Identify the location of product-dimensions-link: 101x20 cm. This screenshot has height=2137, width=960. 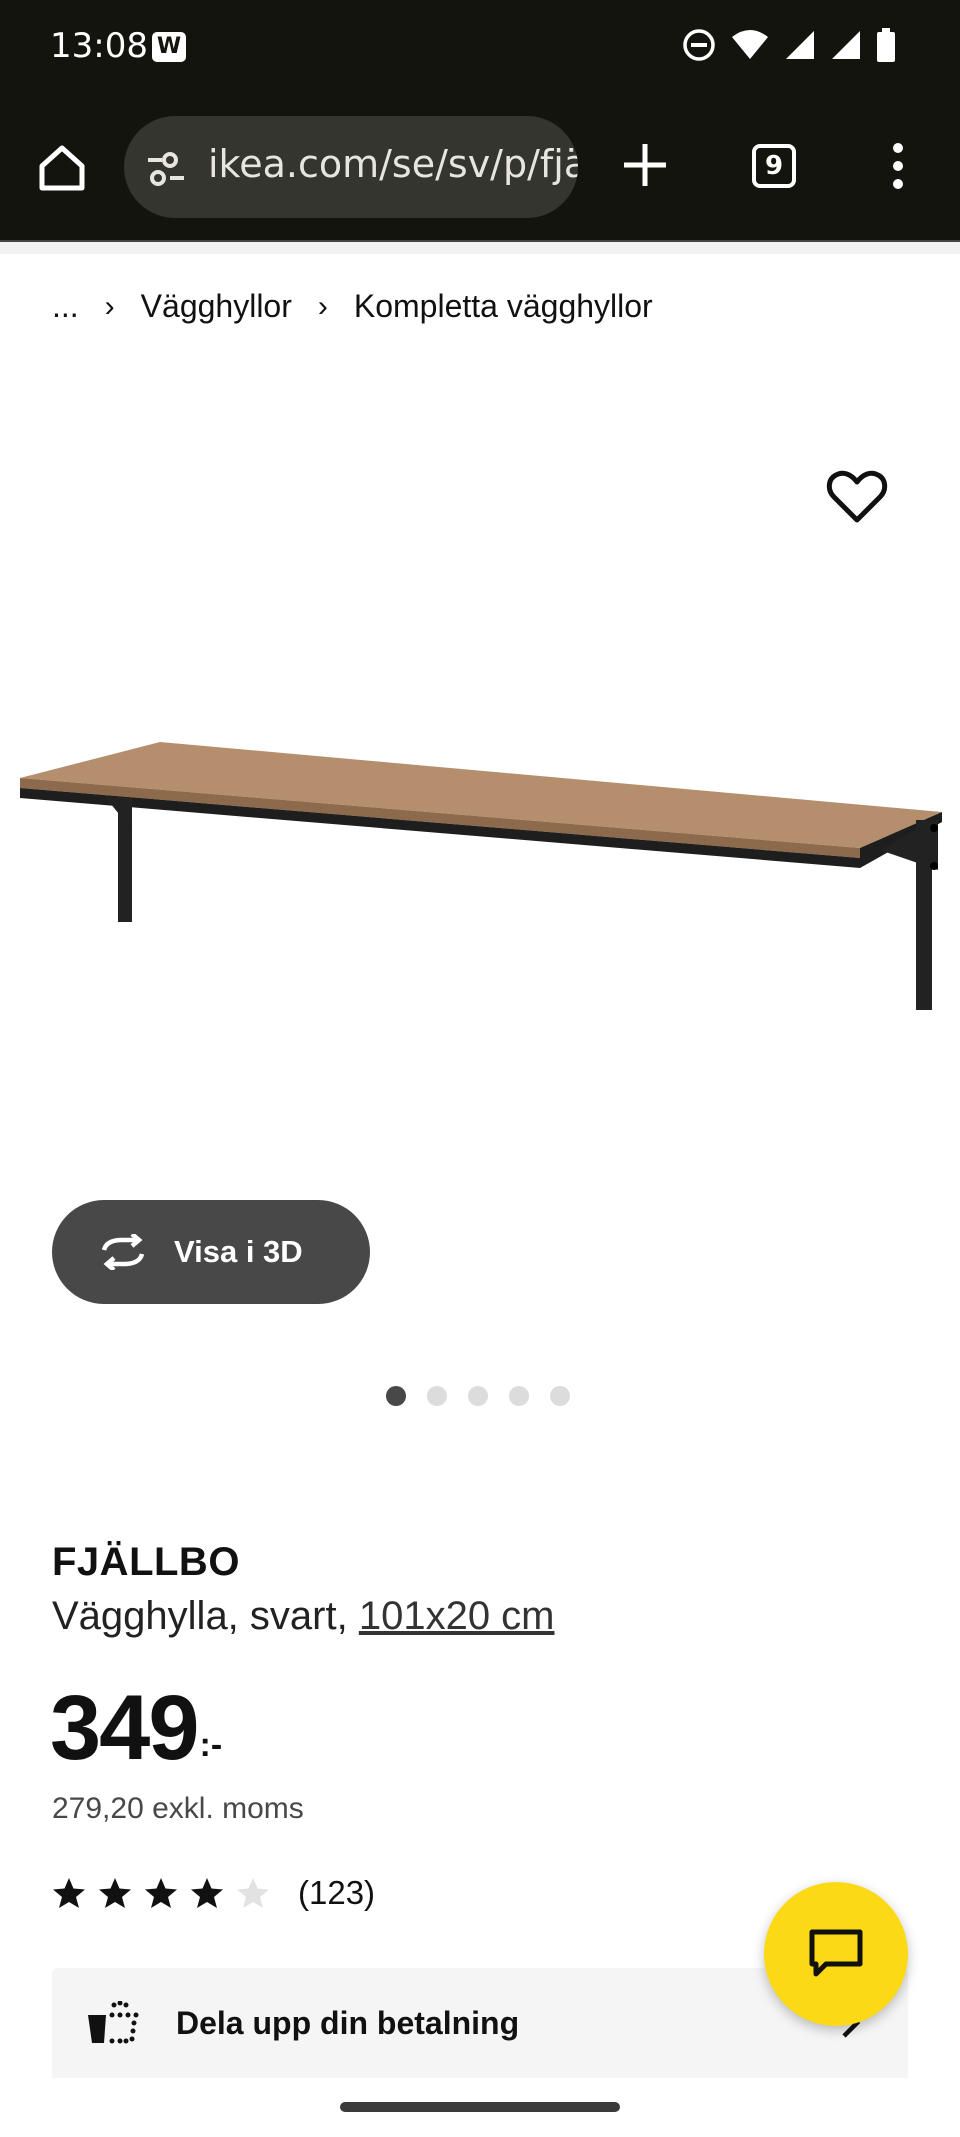
(457, 1616).